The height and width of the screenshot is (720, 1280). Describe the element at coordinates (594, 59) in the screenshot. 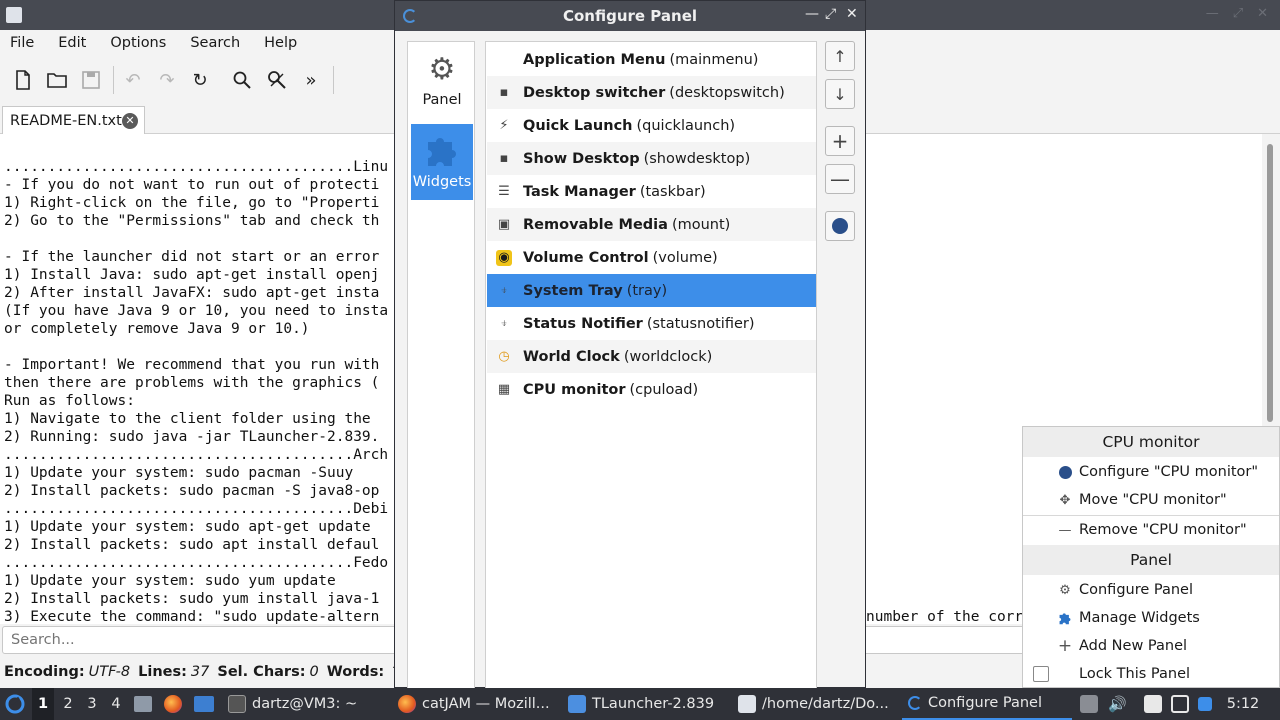

I see `widget-name: Application Menu` at that location.